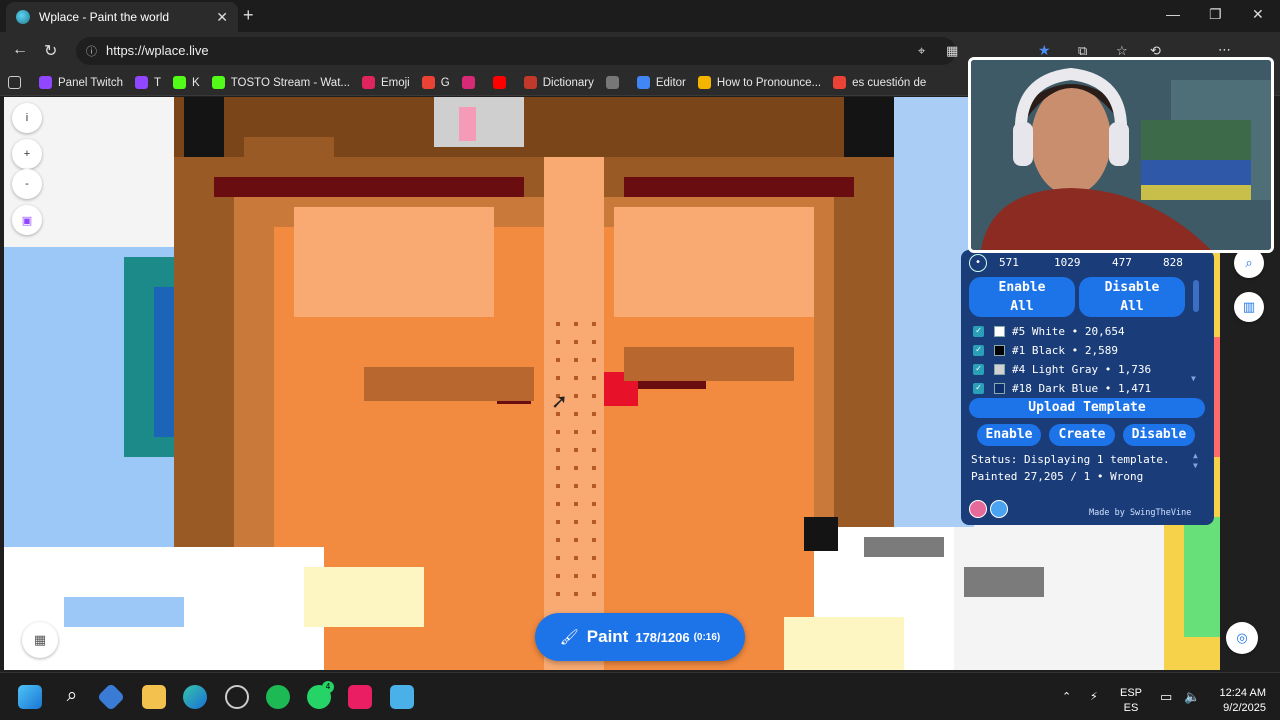 The height and width of the screenshot is (720, 1280). I want to click on bookmark-item: Panel Twitch, so click(81, 82).